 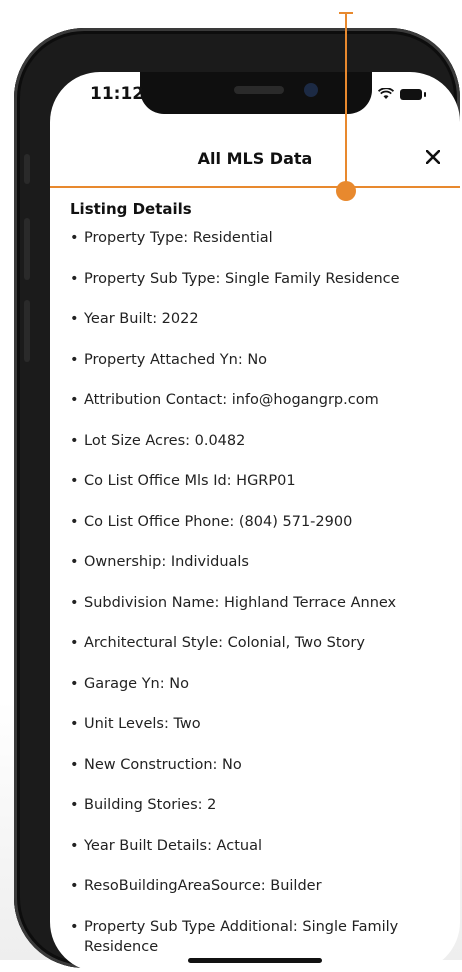 I want to click on notch, so click(x=256, y=93).